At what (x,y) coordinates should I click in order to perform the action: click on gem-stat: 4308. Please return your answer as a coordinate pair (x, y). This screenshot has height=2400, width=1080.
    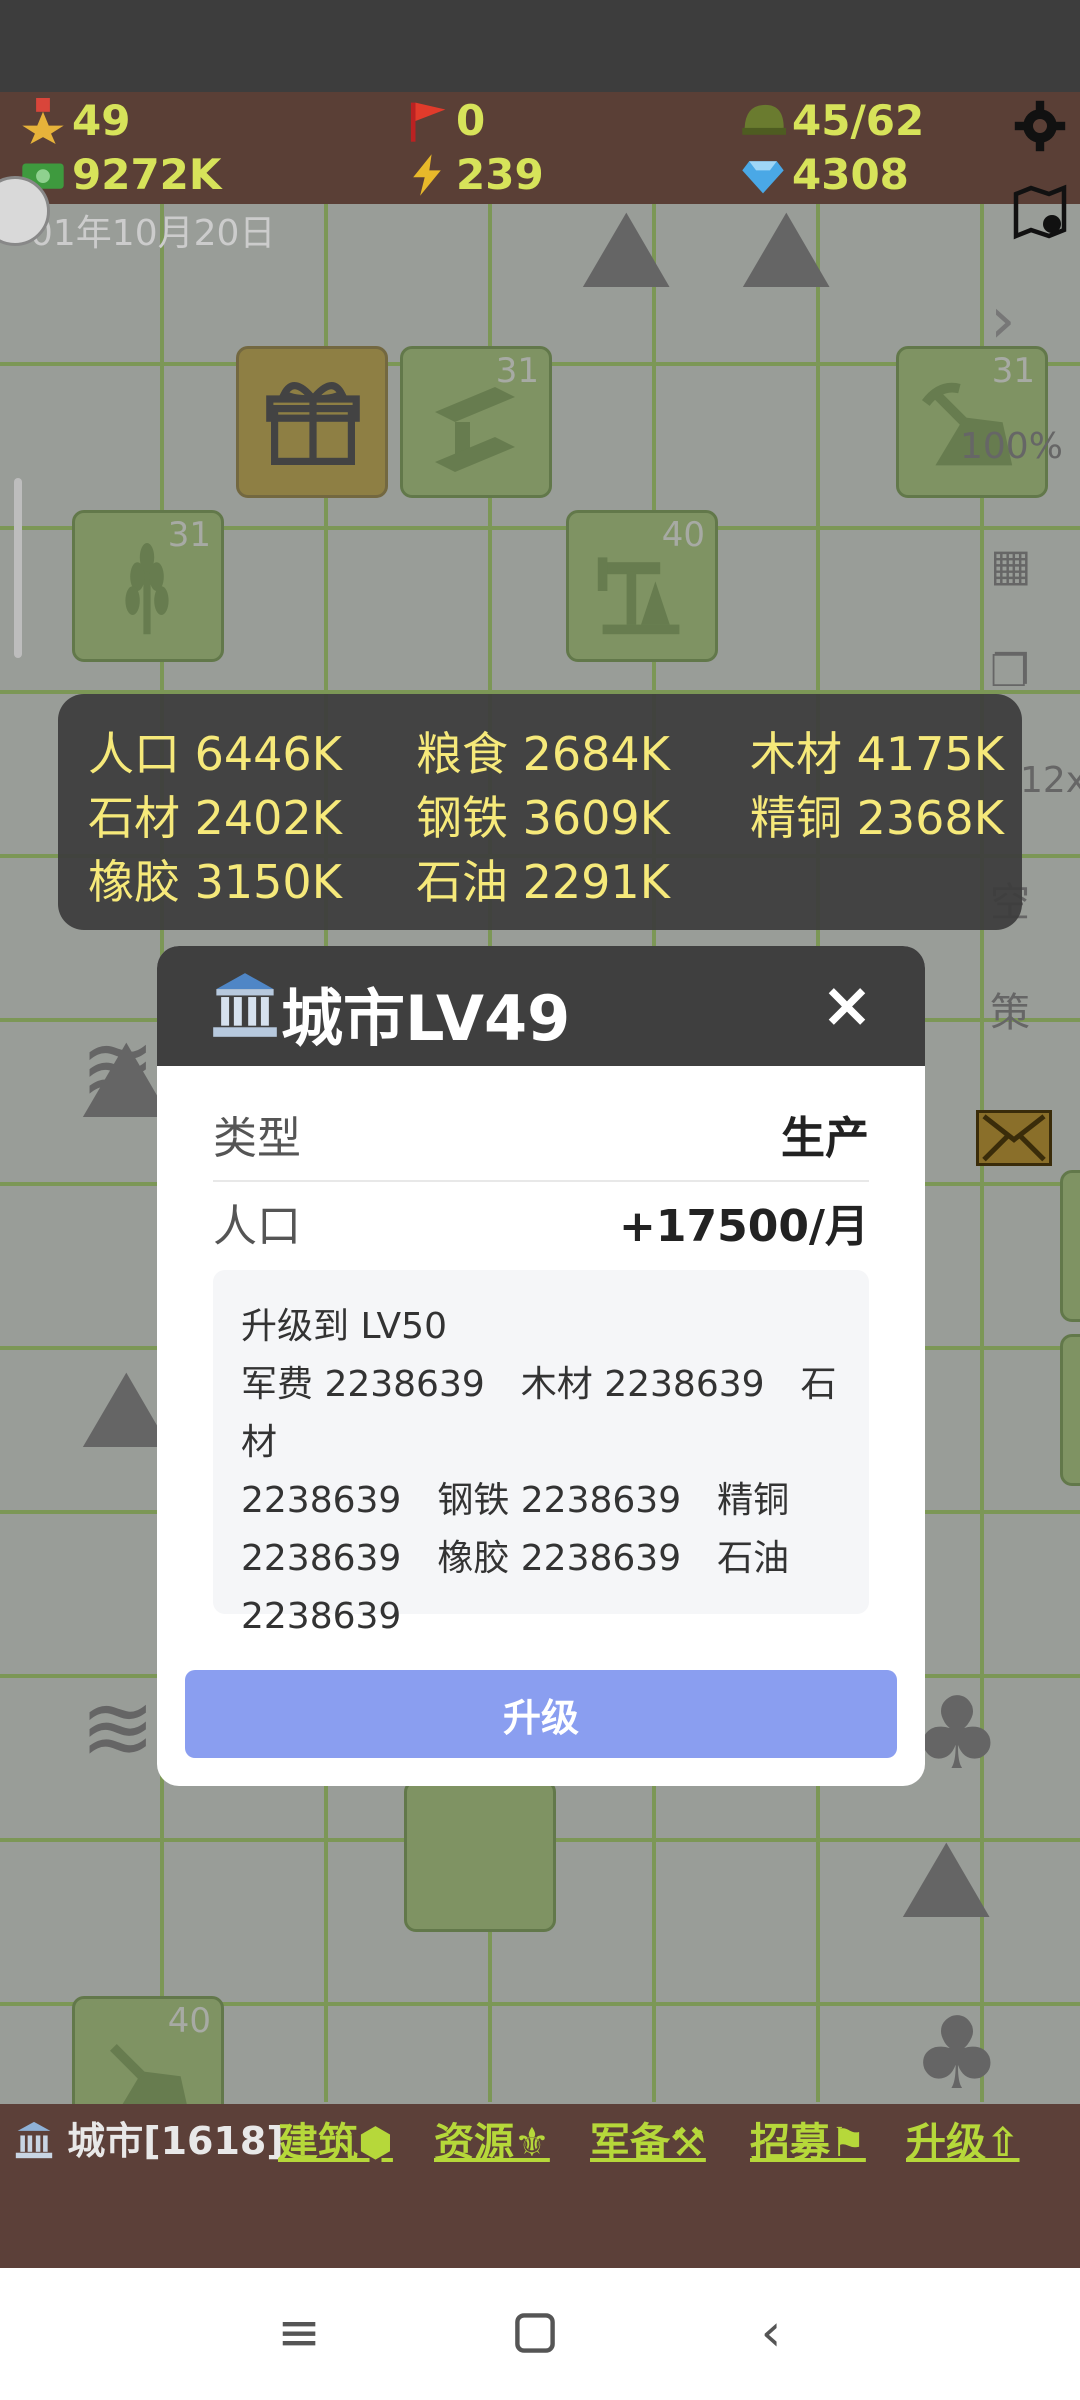
    Looking at the image, I should click on (824, 174).